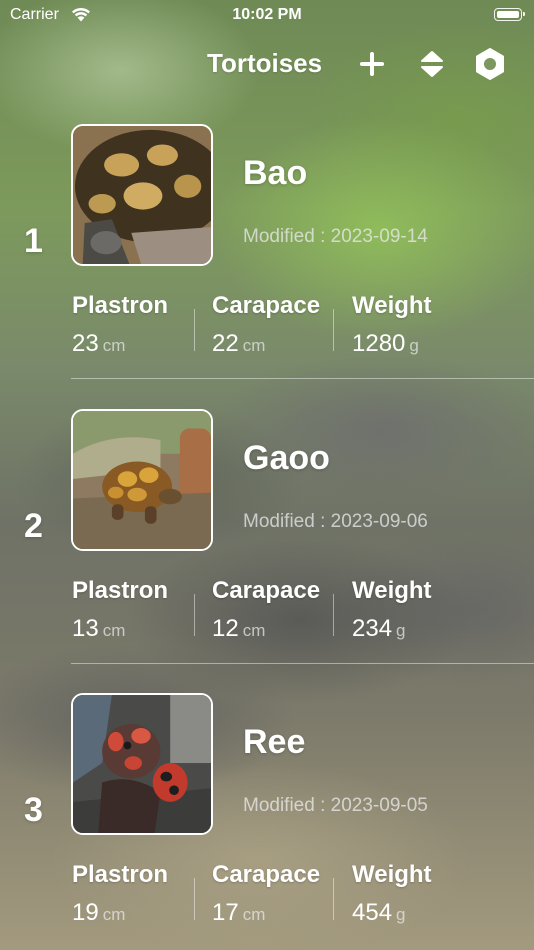 The image size is (534, 950). I want to click on sort-button, so click(432, 64).